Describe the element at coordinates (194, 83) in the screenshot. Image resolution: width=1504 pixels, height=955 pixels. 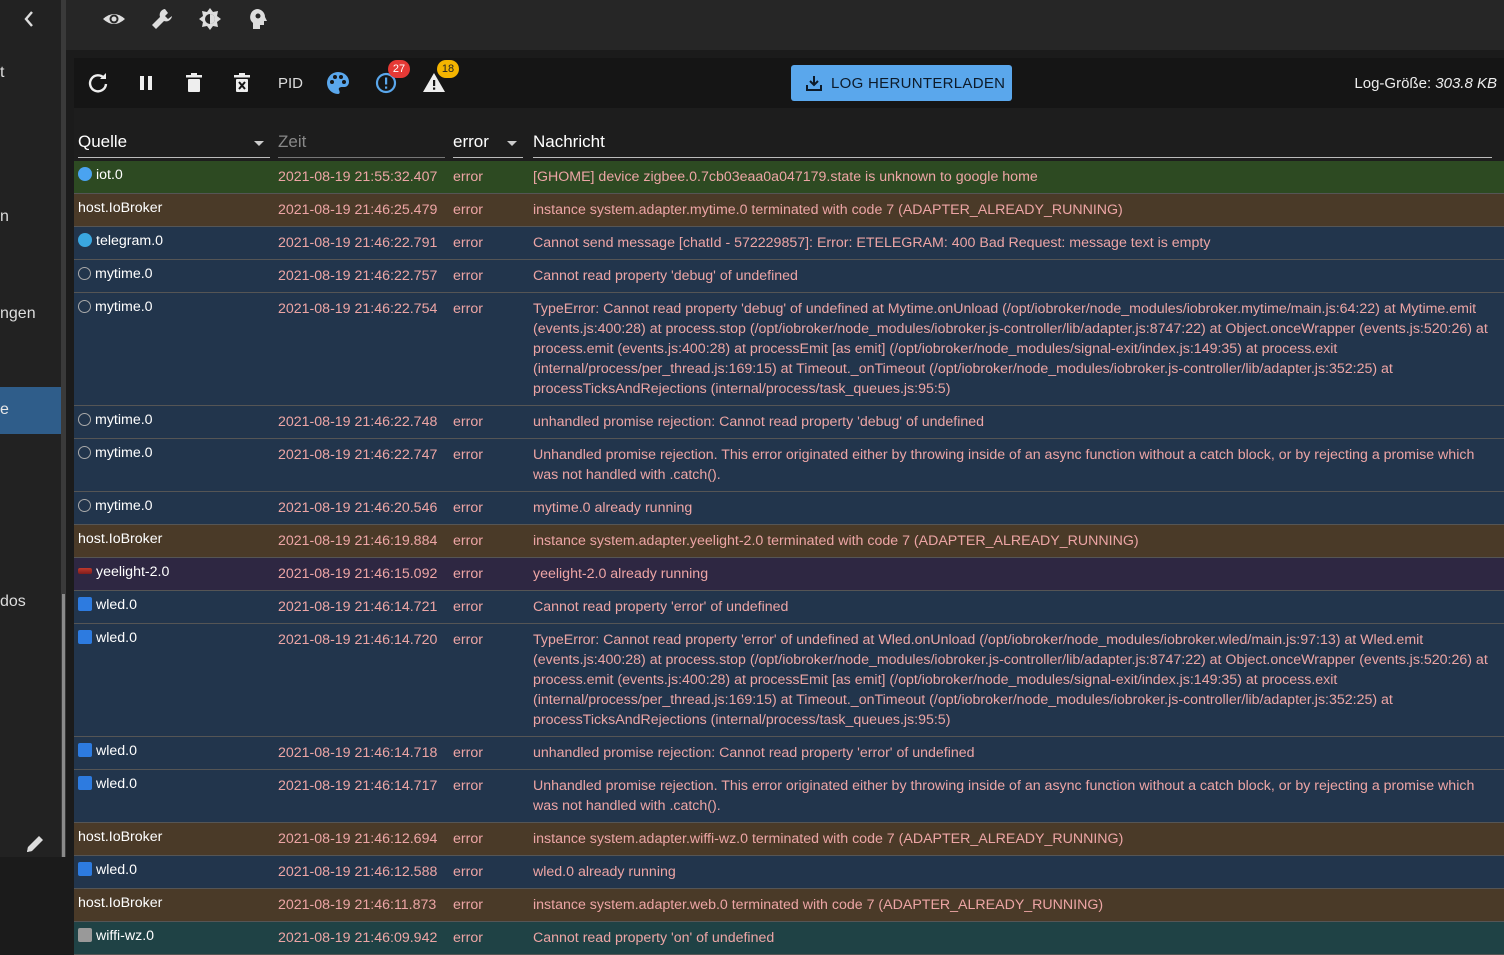
I see `delete-icon` at that location.